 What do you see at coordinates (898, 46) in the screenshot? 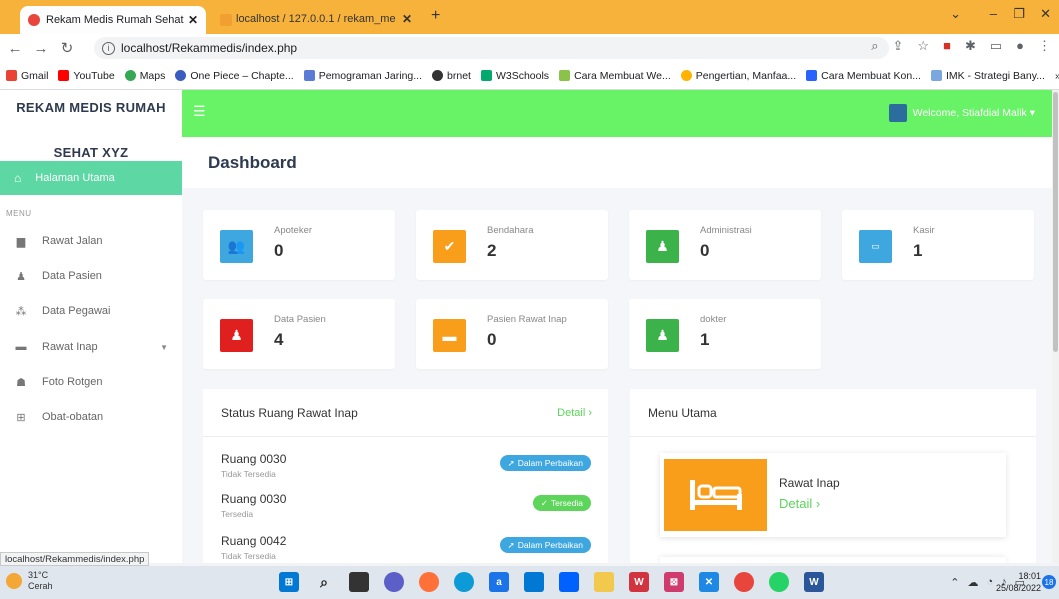
I see `share-icon: ⇪` at bounding box center [898, 46].